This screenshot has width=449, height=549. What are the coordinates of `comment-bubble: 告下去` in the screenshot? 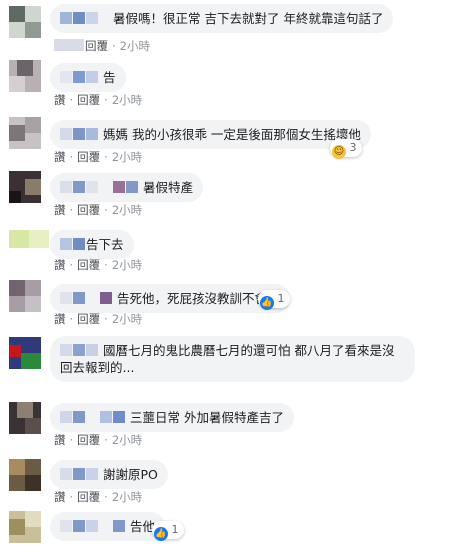 It's located at (92, 244).